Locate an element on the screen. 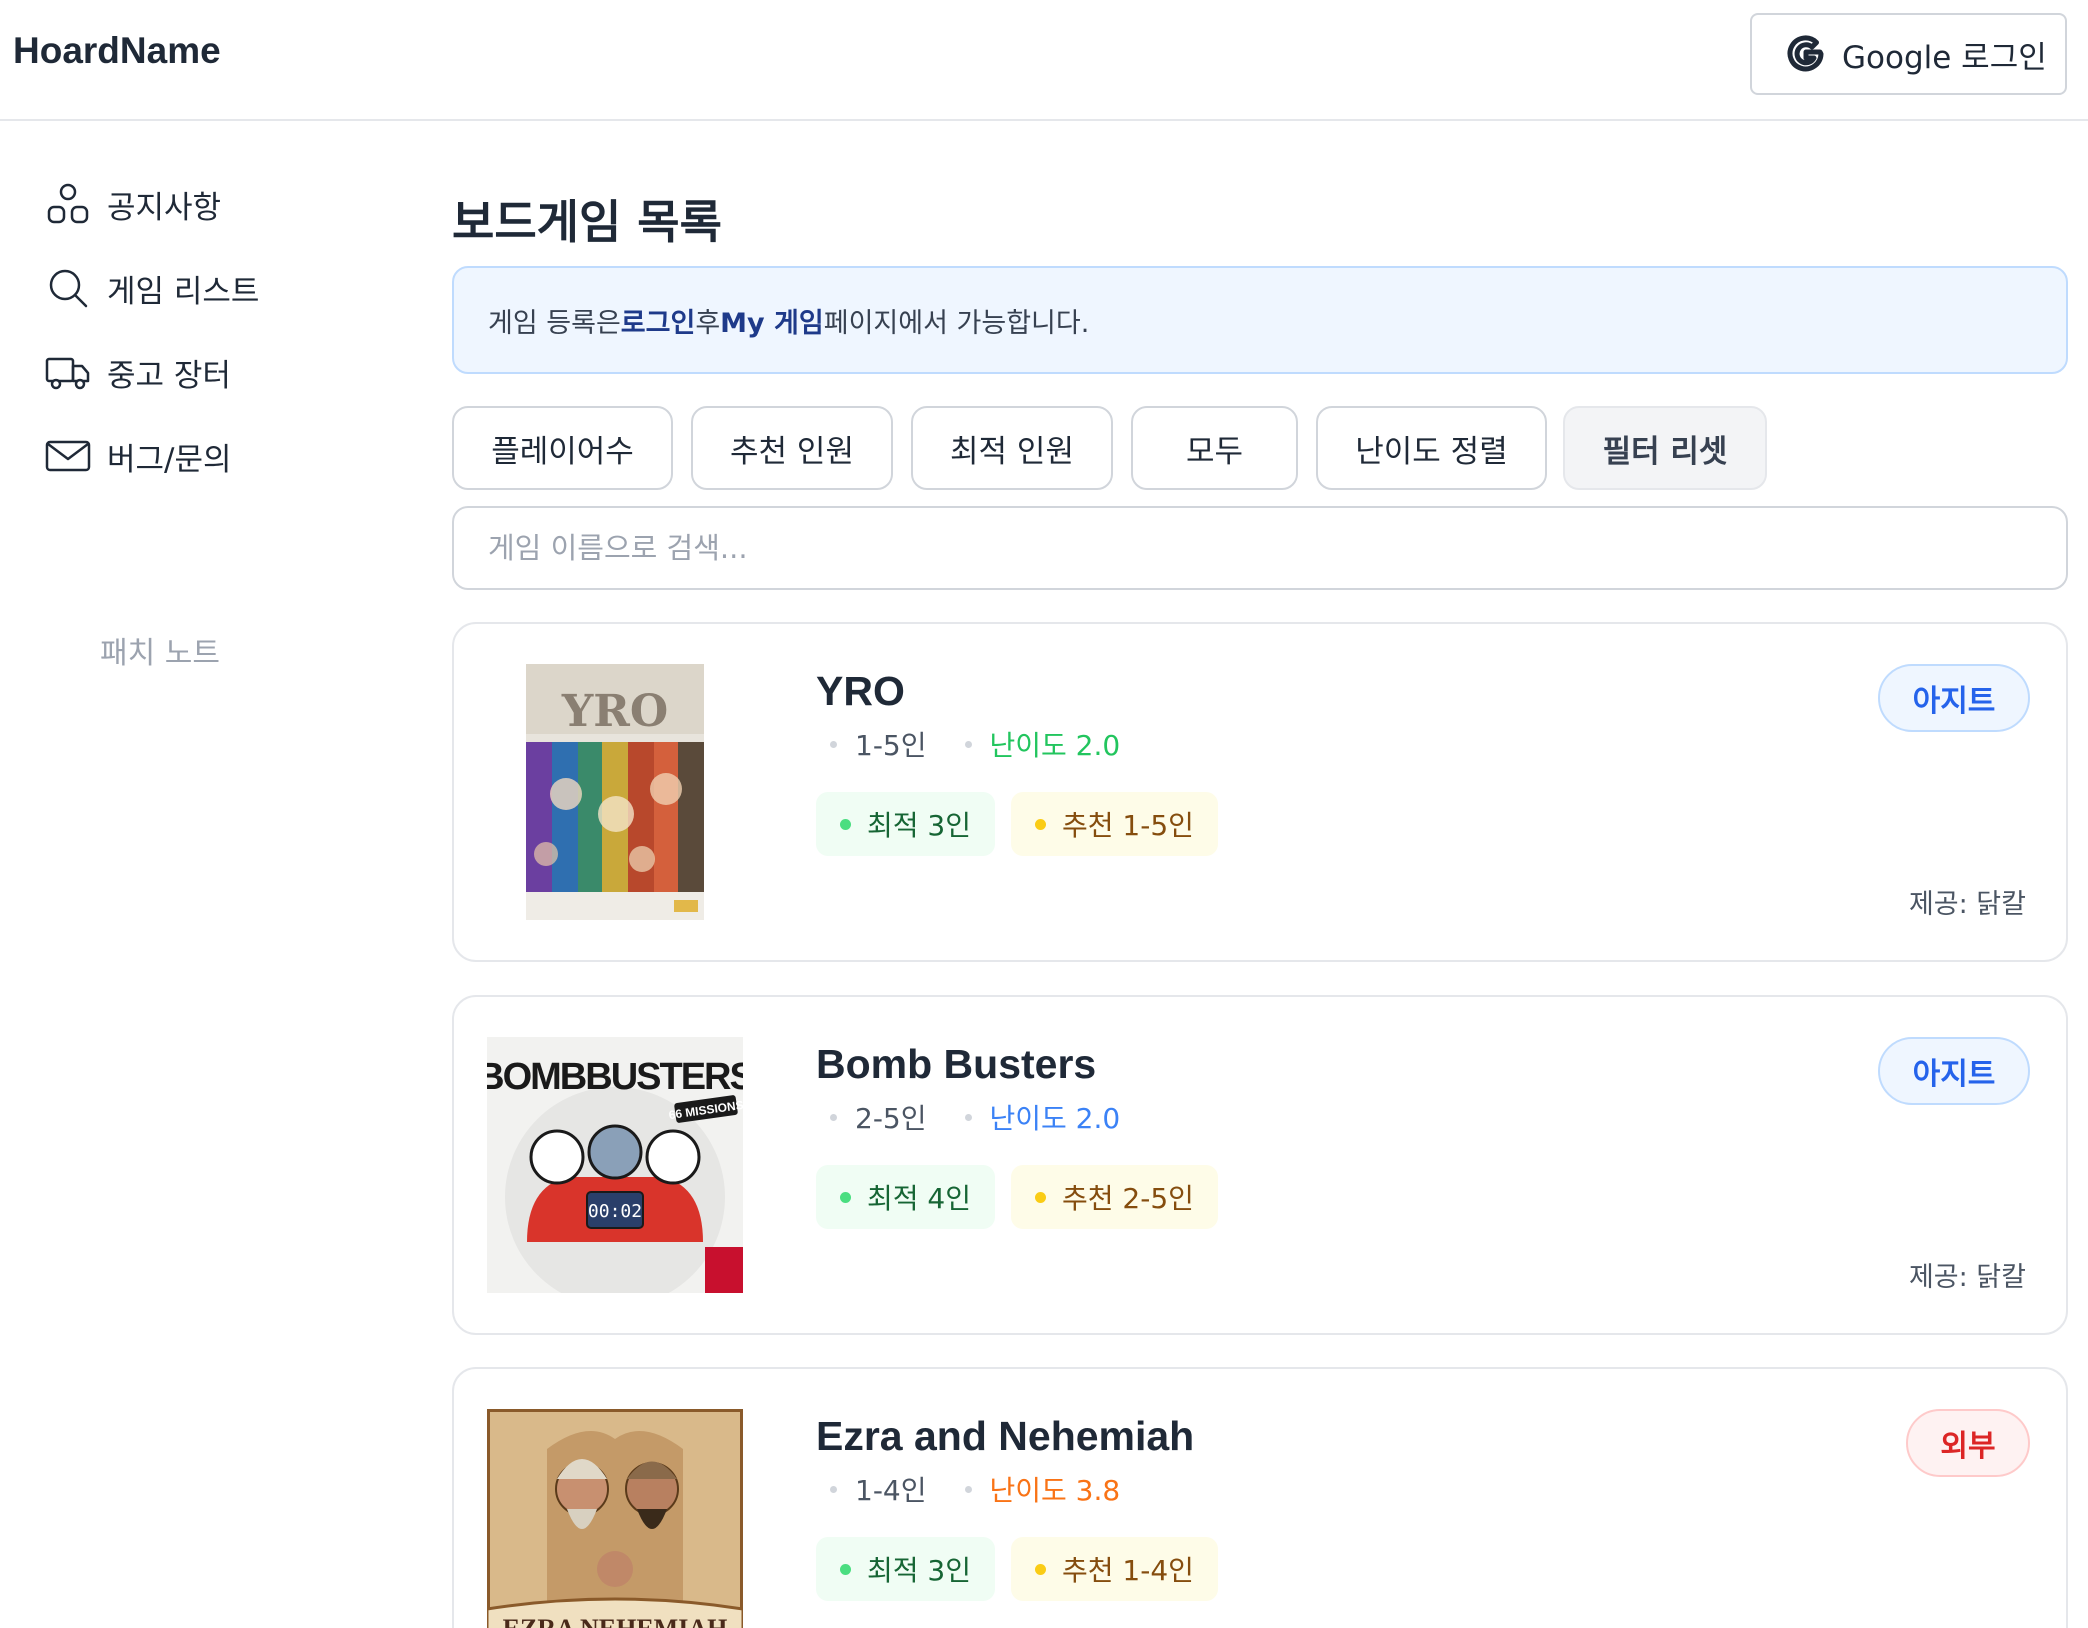 This screenshot has width=2088, height=1628. notice-text: 후 is located at coordinates (708, 323).